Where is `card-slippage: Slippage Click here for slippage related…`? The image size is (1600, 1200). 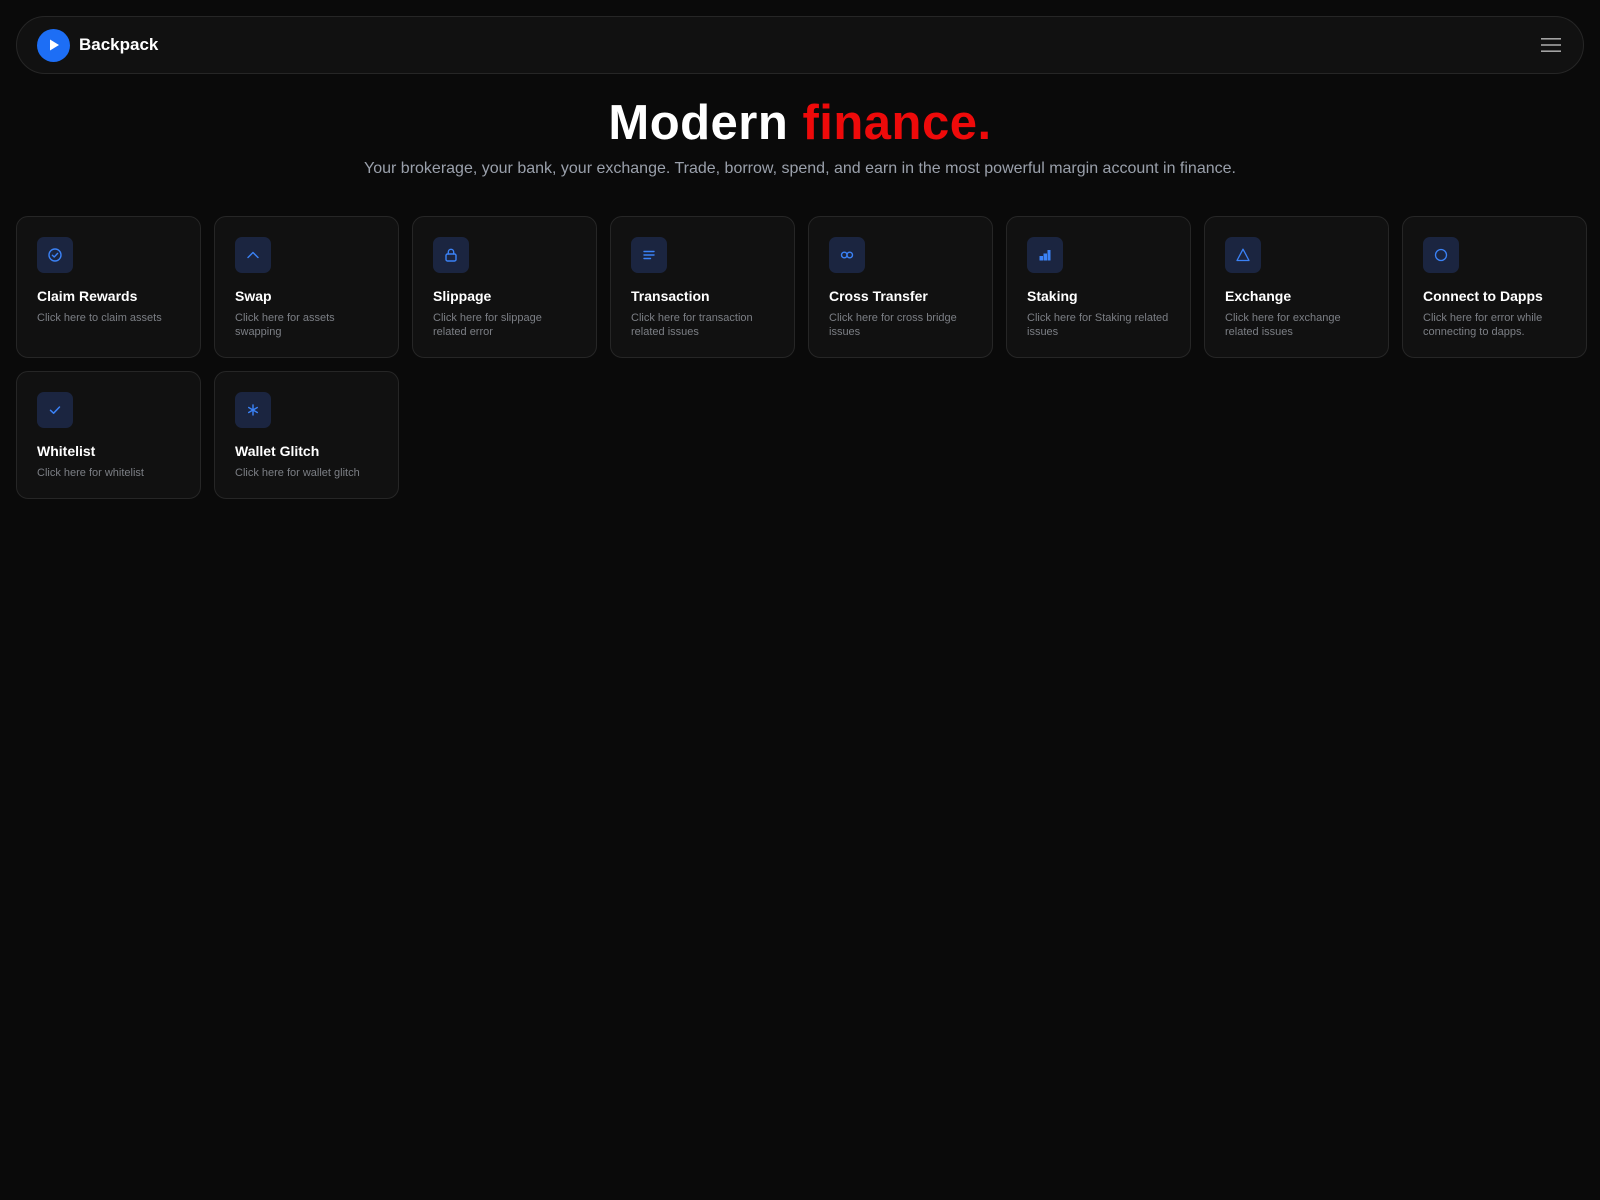
card-slippage: Slippage Click here for slippage related… is located at coordinates (504, 287).